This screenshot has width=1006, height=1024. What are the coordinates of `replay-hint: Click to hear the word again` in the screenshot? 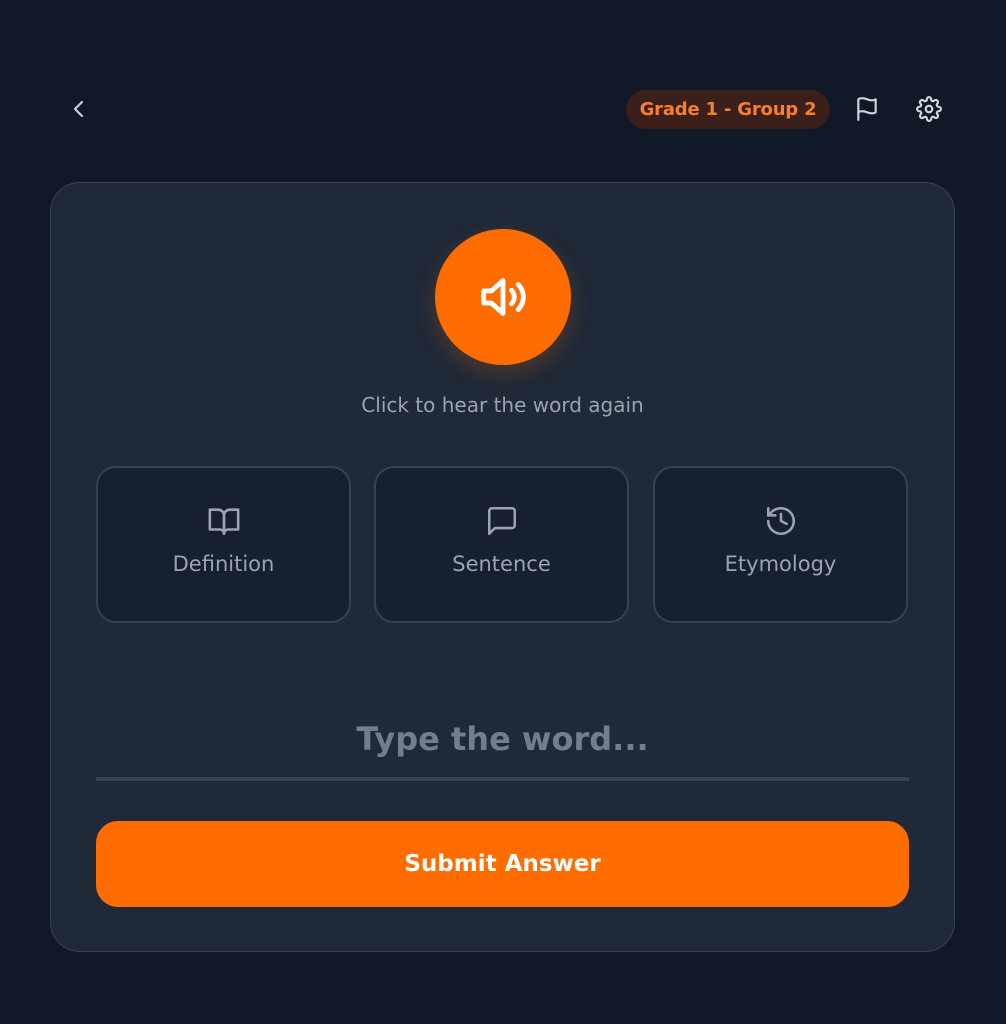 It's located at (502, 405).